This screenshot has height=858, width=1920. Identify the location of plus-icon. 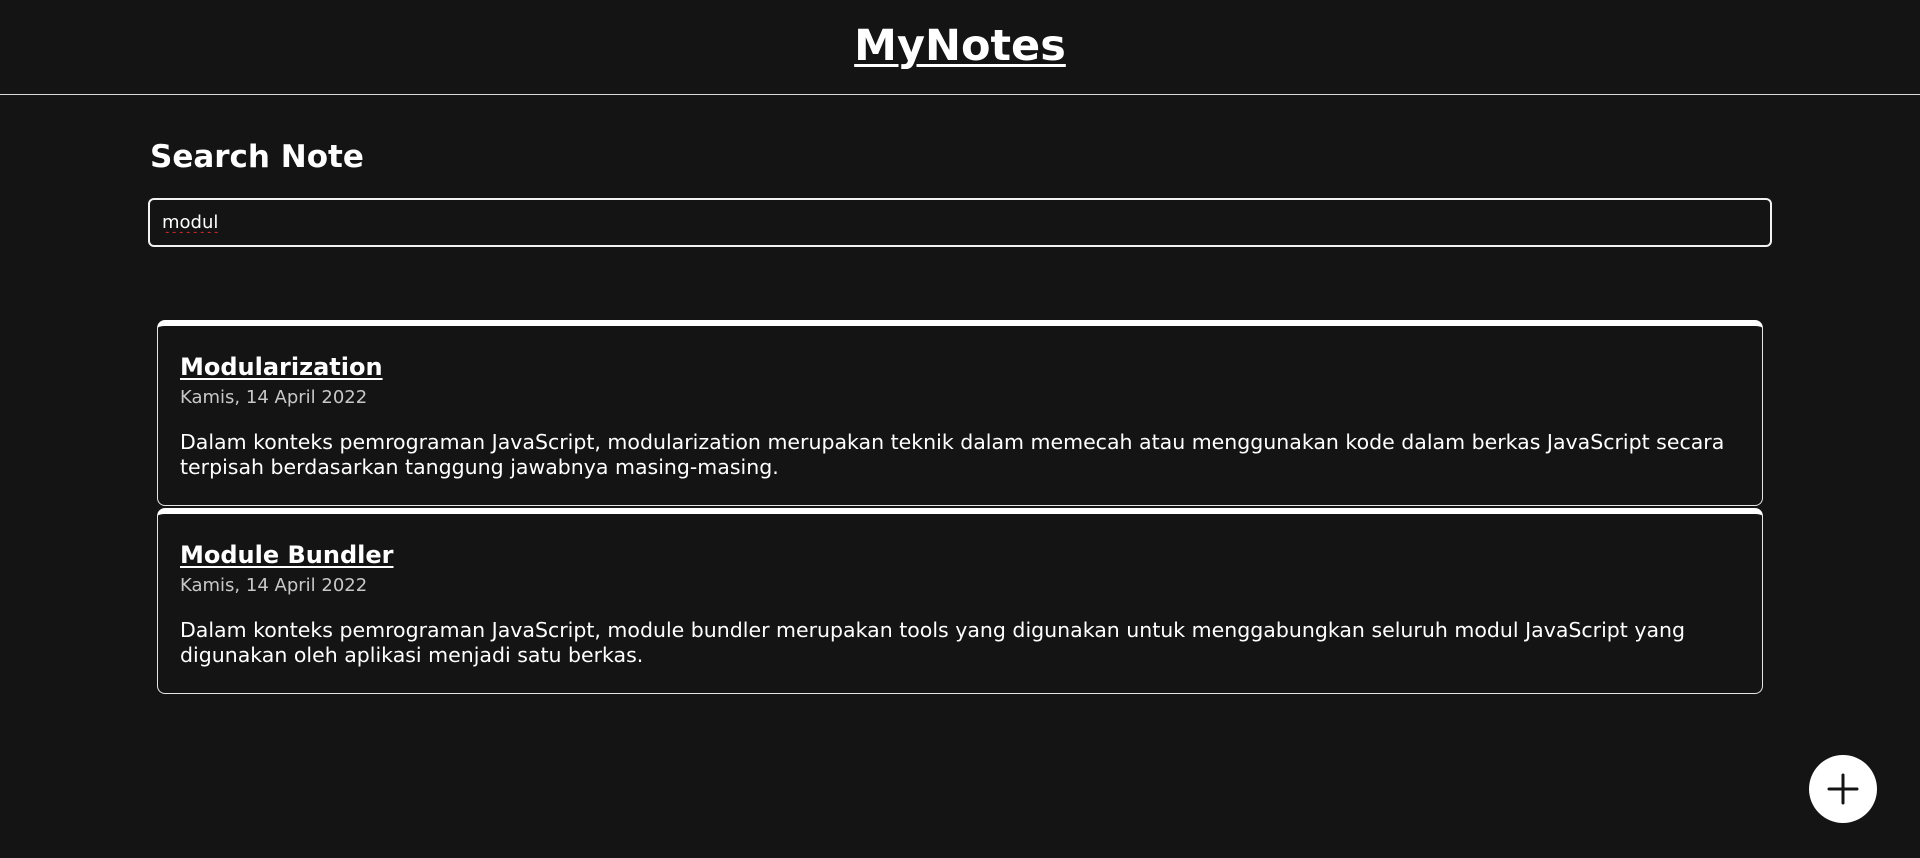
(1843, 789).